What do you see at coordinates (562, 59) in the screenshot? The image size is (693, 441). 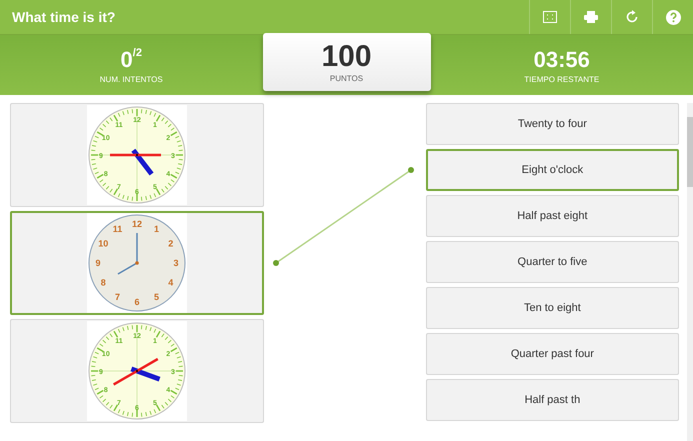 I see `time-remaining: 03:56` at bounding box center [562, 59].